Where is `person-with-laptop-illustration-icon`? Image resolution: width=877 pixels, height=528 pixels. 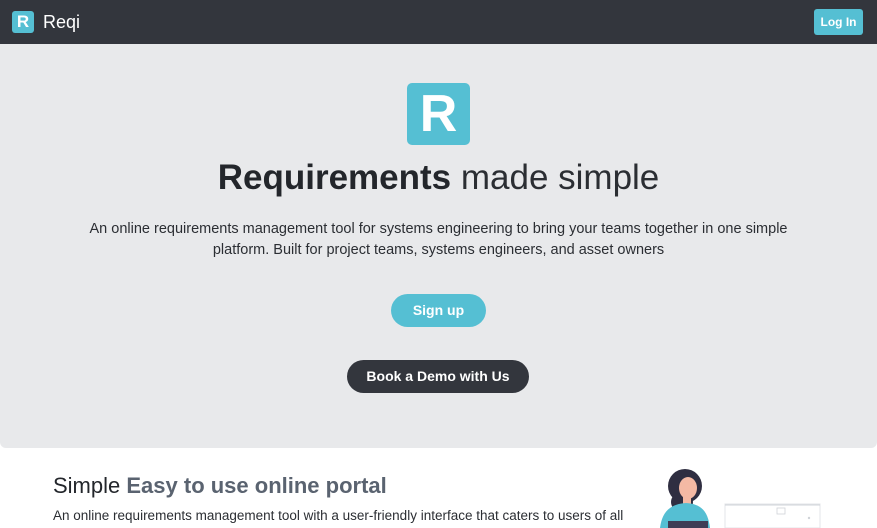
person-with-laptop-illustration-icon is located at coordinates (740, 498).